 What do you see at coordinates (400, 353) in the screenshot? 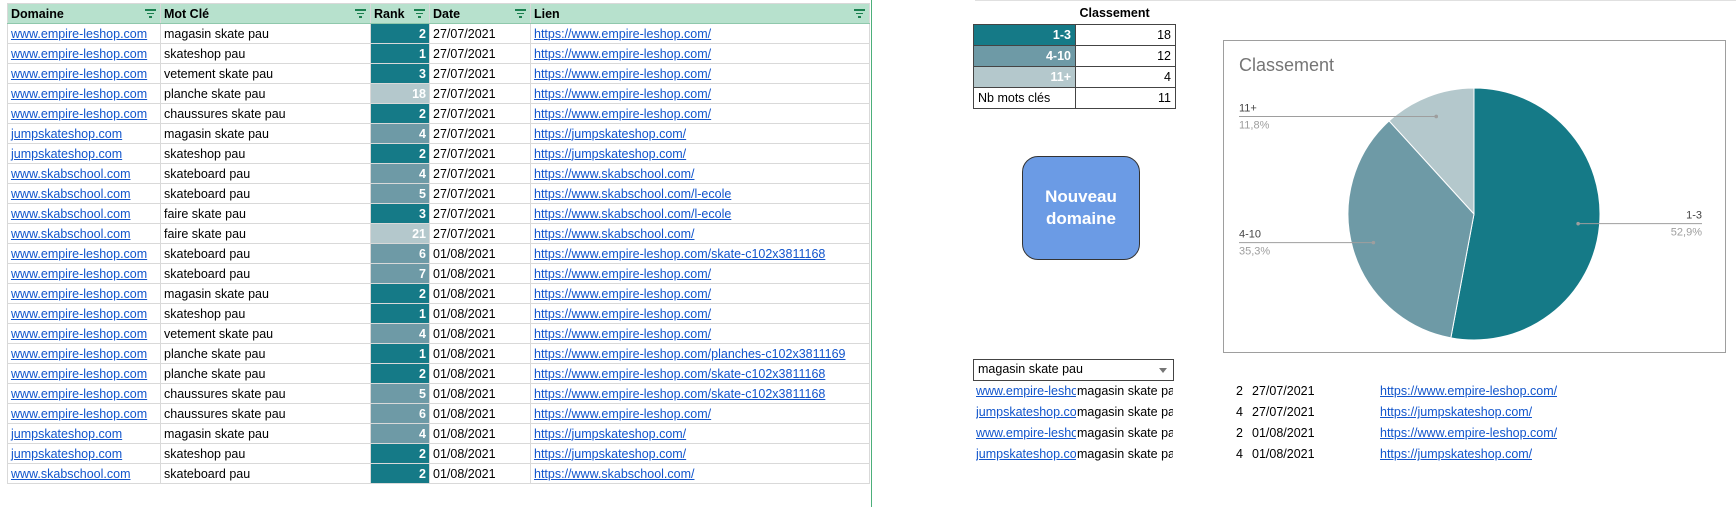
I see `rank-cell: 1` at bounding box center [400, 353].